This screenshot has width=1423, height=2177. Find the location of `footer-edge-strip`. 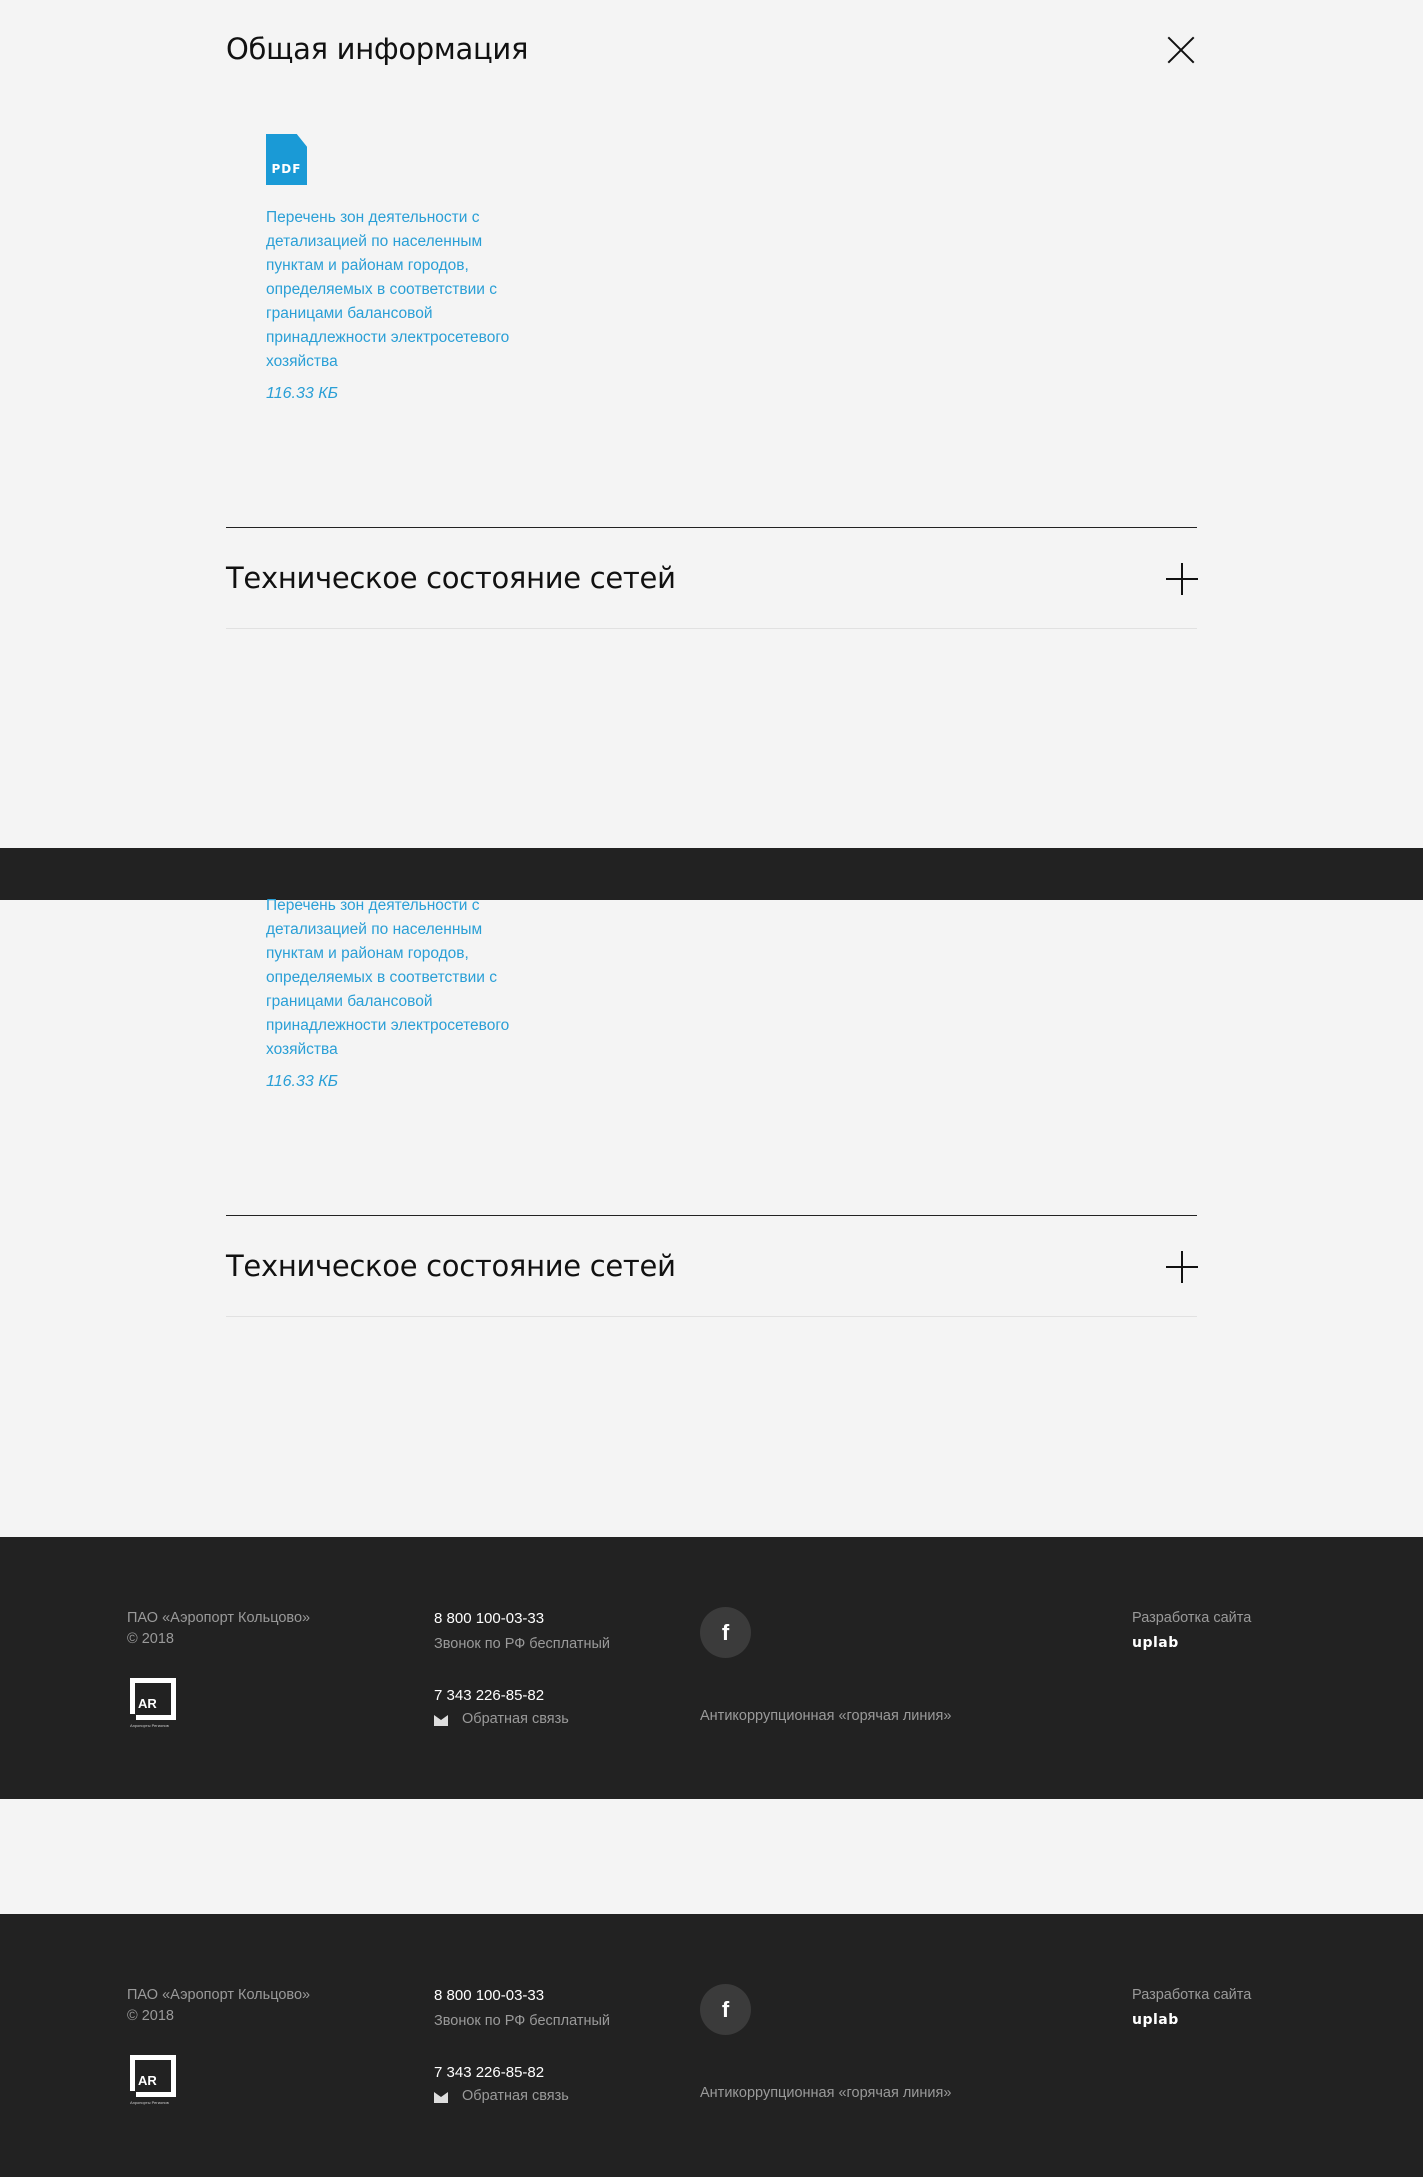

footer-edge-strip is located at coordinates (711, 874).